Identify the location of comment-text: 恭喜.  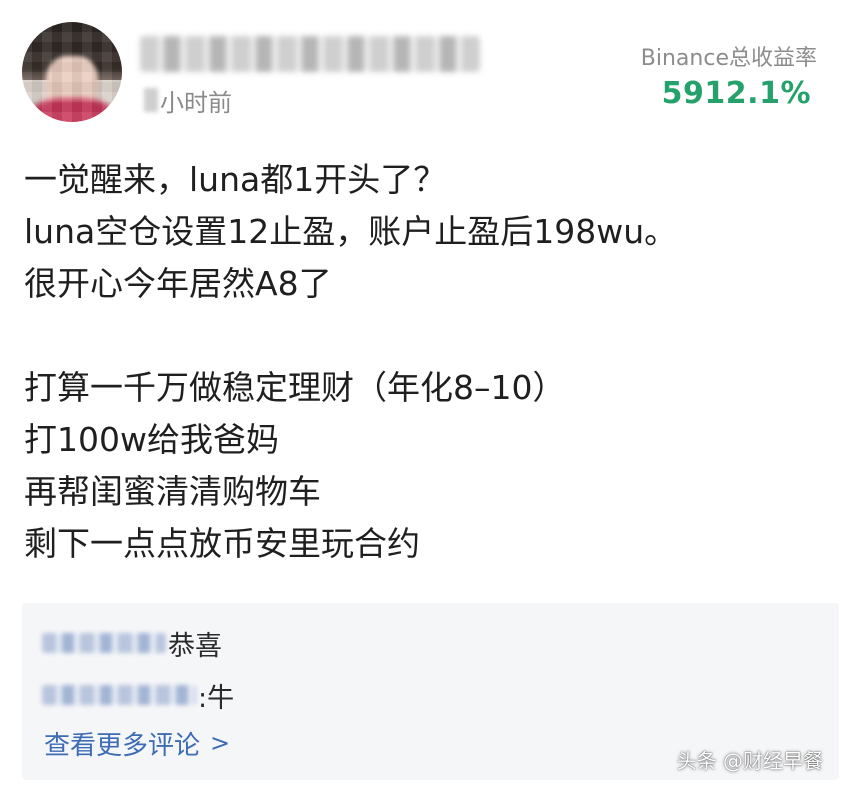
(195, 646).